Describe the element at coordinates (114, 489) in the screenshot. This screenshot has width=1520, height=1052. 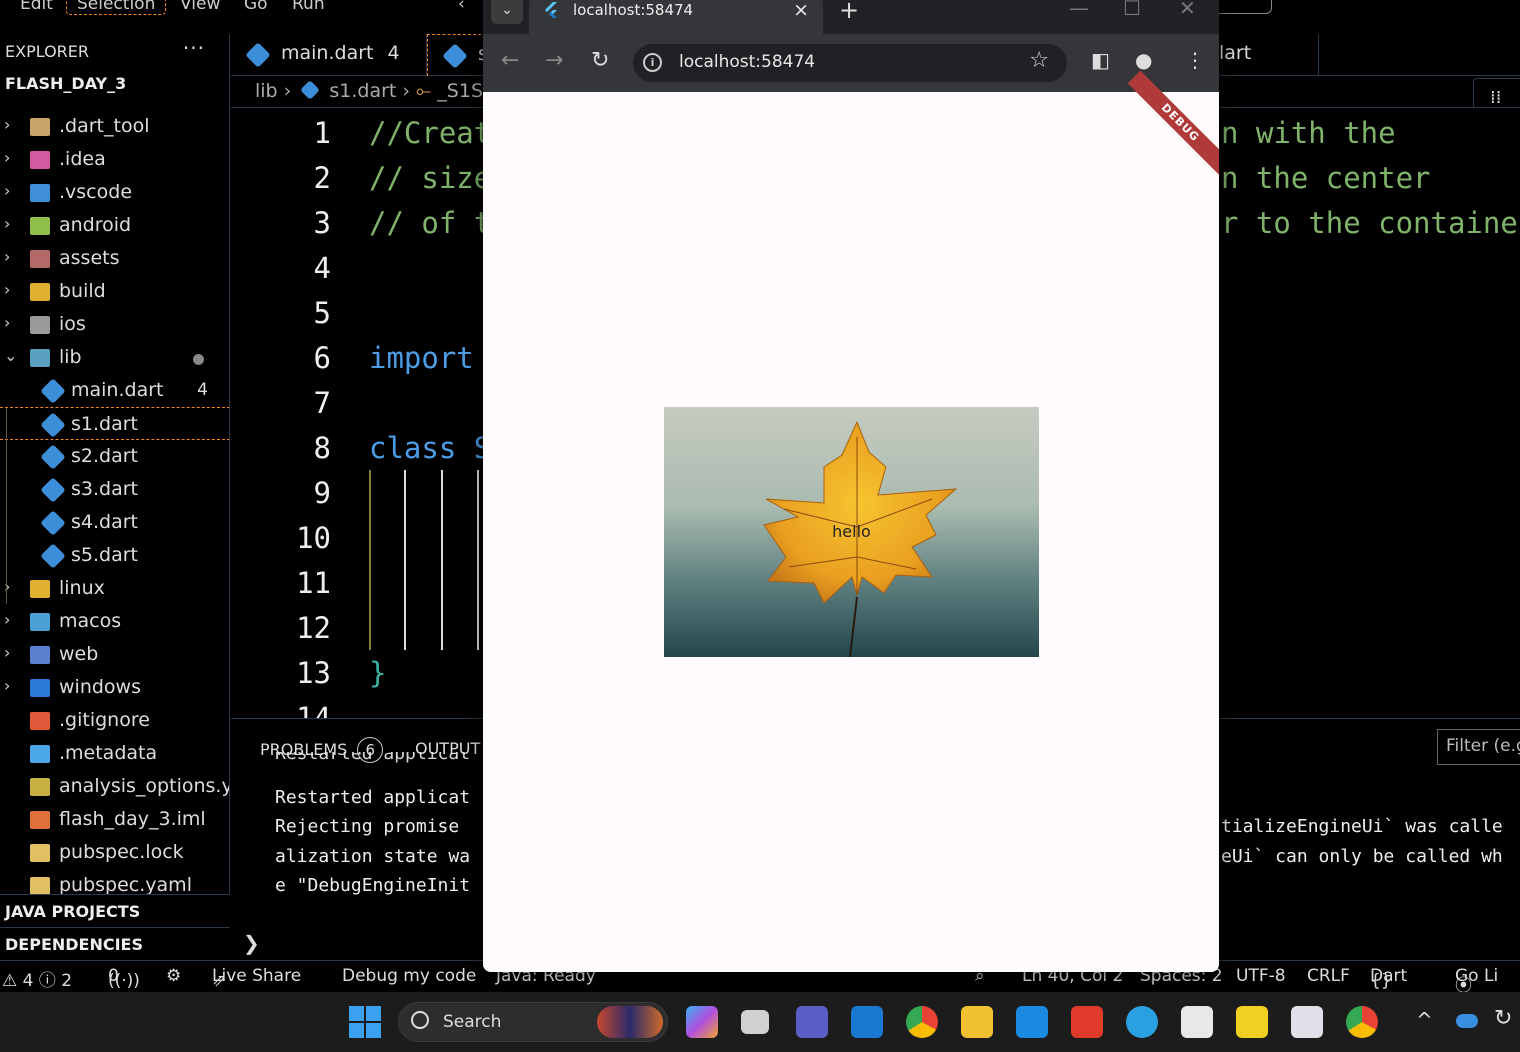
I see `tree-item-s3-dart: s3.dart` at that location.